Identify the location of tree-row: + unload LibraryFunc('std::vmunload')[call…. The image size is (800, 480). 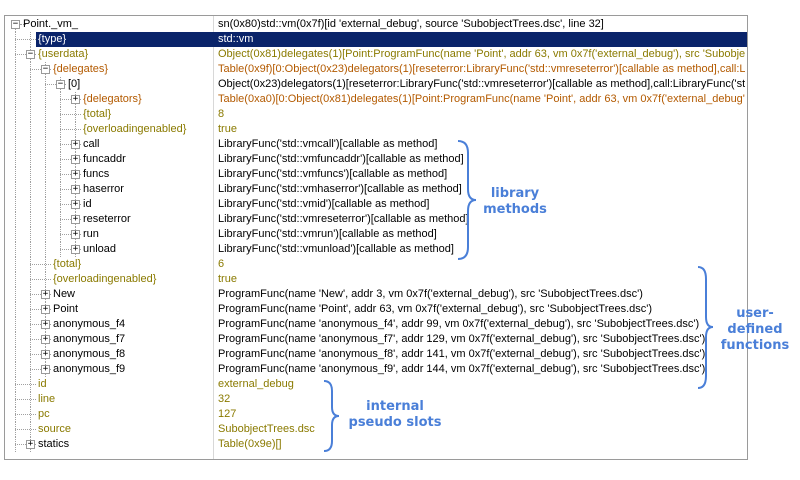
(376, 249).